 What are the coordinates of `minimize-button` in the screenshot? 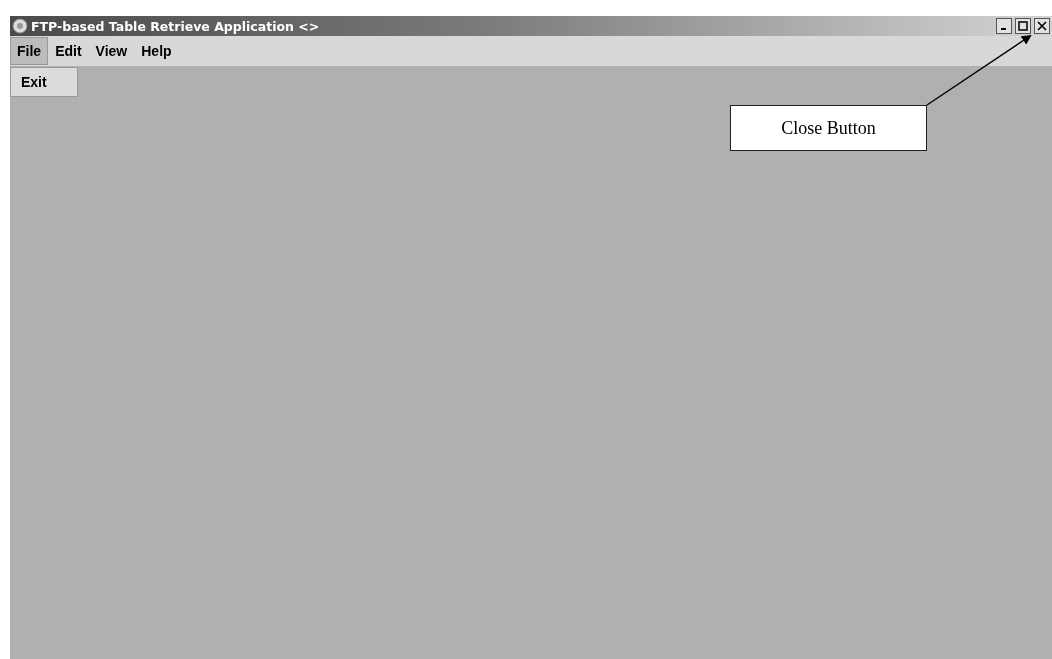 It's located at (1004, 26).